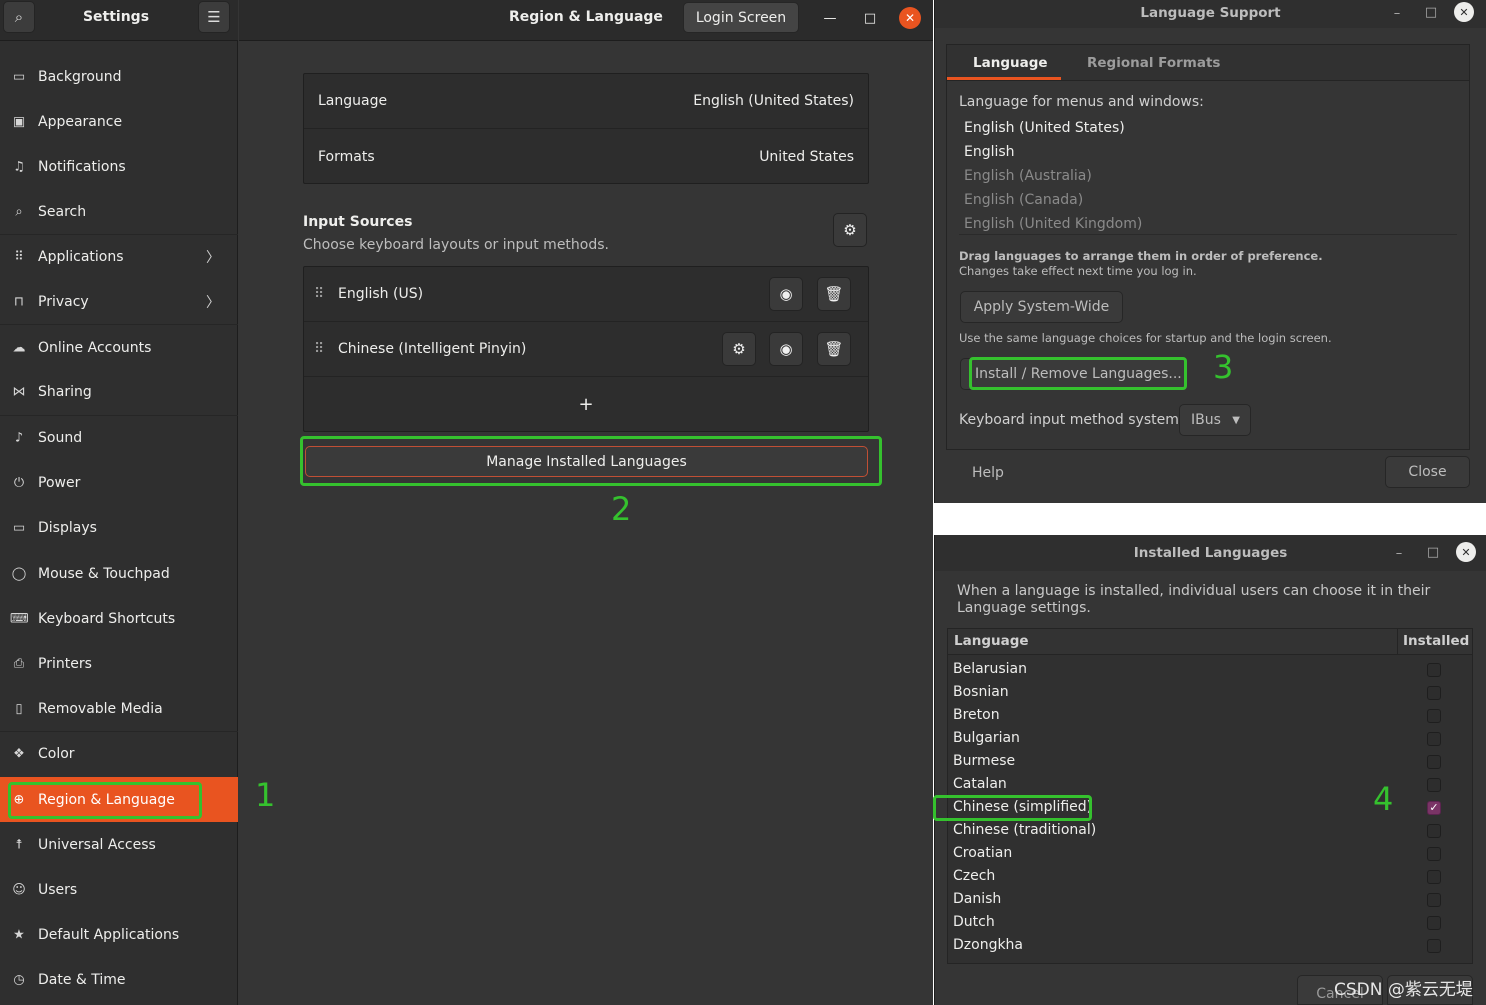 The height and width of the screenshot is (1005, 1486). I want to click on add-input-source-button: +, so click(586, 404).